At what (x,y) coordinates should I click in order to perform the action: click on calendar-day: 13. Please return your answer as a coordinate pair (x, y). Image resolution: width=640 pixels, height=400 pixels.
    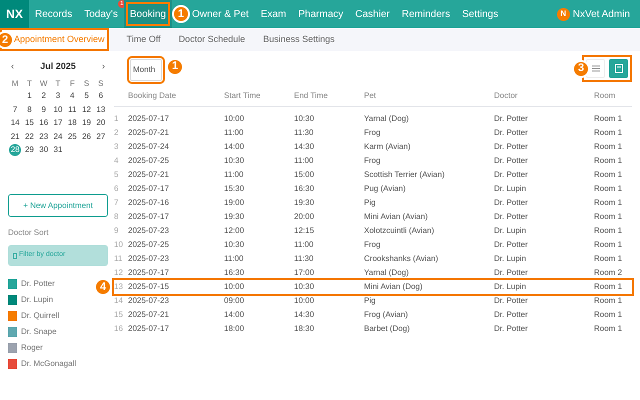
    Looking at the image, I should click on (100, 110).